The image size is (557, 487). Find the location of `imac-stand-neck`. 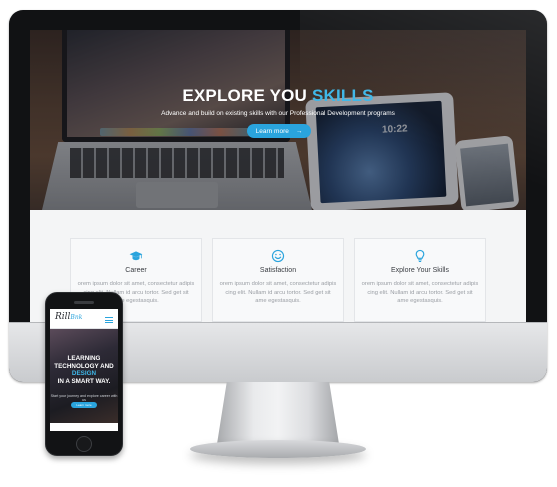

imac-stand-neck is located at coordinates (278, 413).